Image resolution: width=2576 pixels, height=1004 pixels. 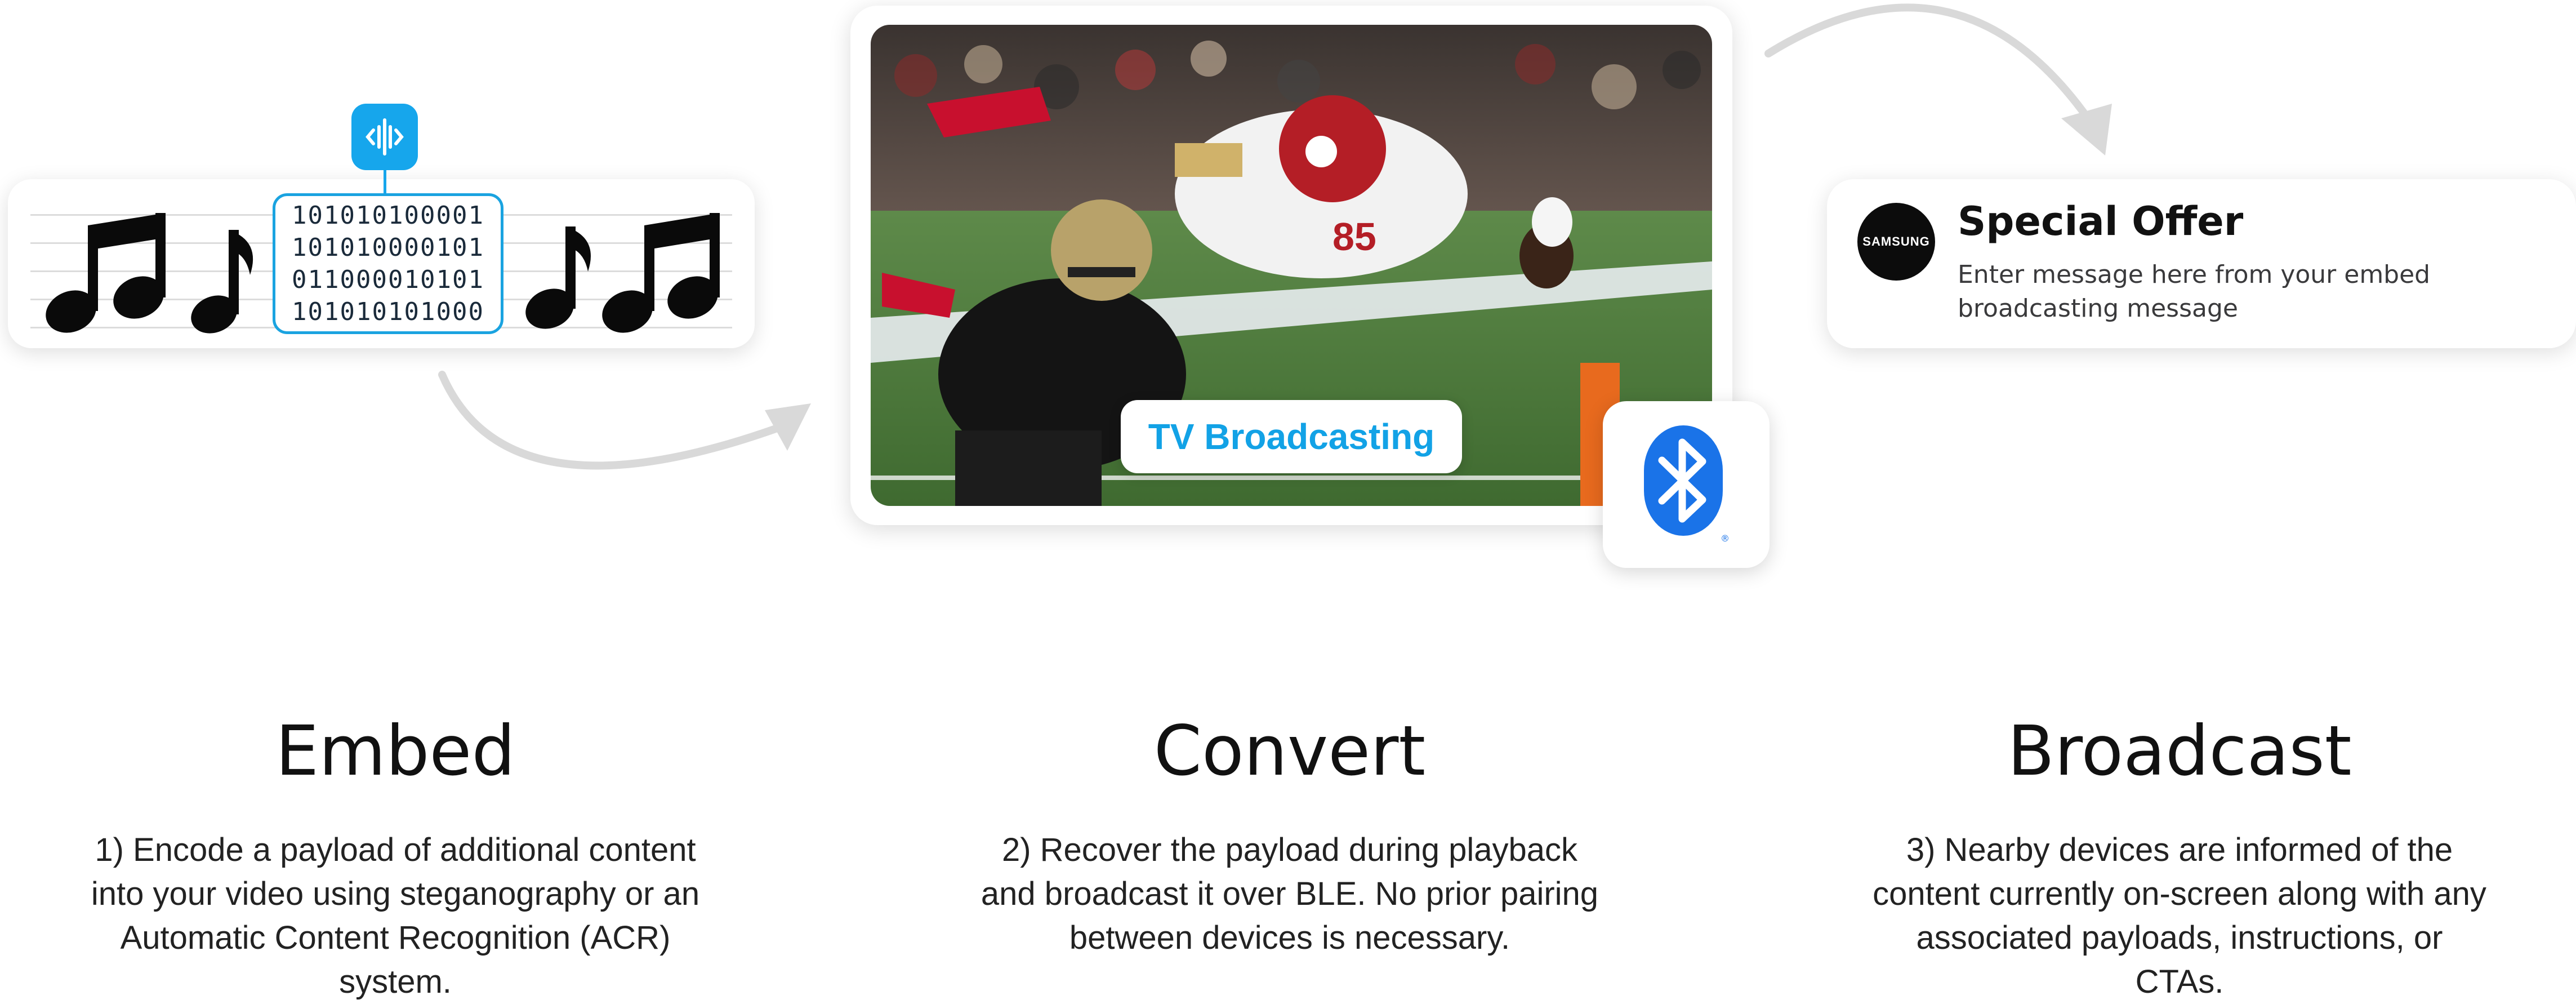 I want to click on sound-wave-icon, so click(x=384, y=137).